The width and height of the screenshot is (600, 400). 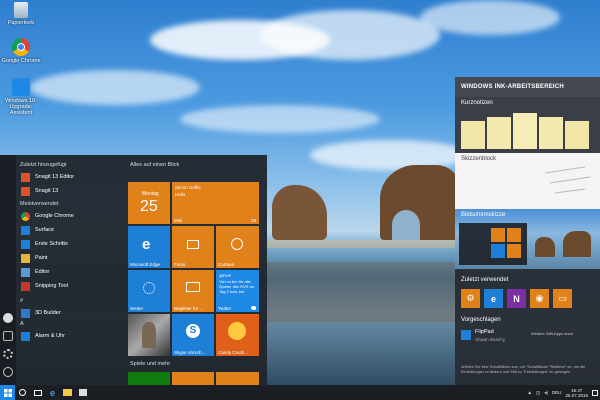 What do you see at coordinates (8, 336) in the screenshot?
I see `explorer-icon` at bounding box center [8, 336].